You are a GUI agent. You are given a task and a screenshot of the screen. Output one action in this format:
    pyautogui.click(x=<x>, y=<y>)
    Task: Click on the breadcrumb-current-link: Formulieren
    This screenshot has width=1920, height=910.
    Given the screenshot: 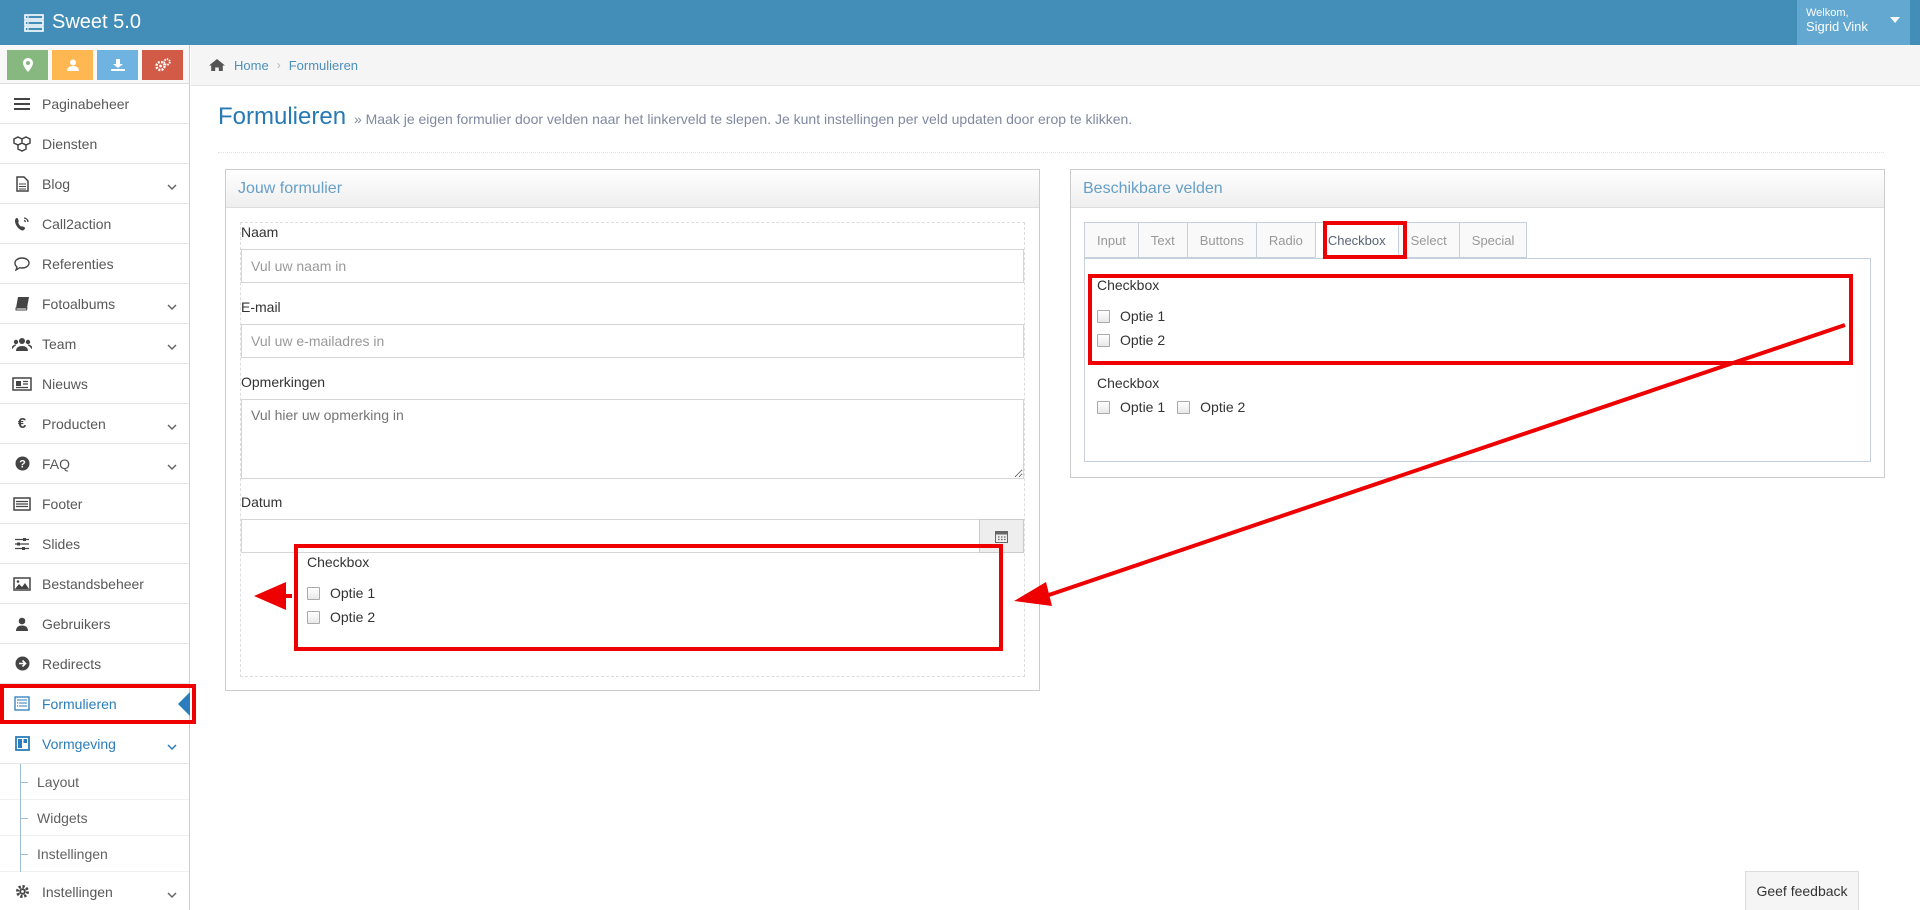 What is the action you would take?
    pyautogui.click(x=323, y=65)
    